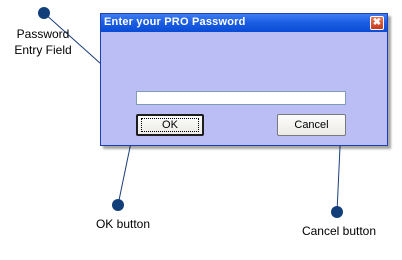 This screenshot has height=260, width=402. I want to click on ok-button: OK, so click(170, 125).